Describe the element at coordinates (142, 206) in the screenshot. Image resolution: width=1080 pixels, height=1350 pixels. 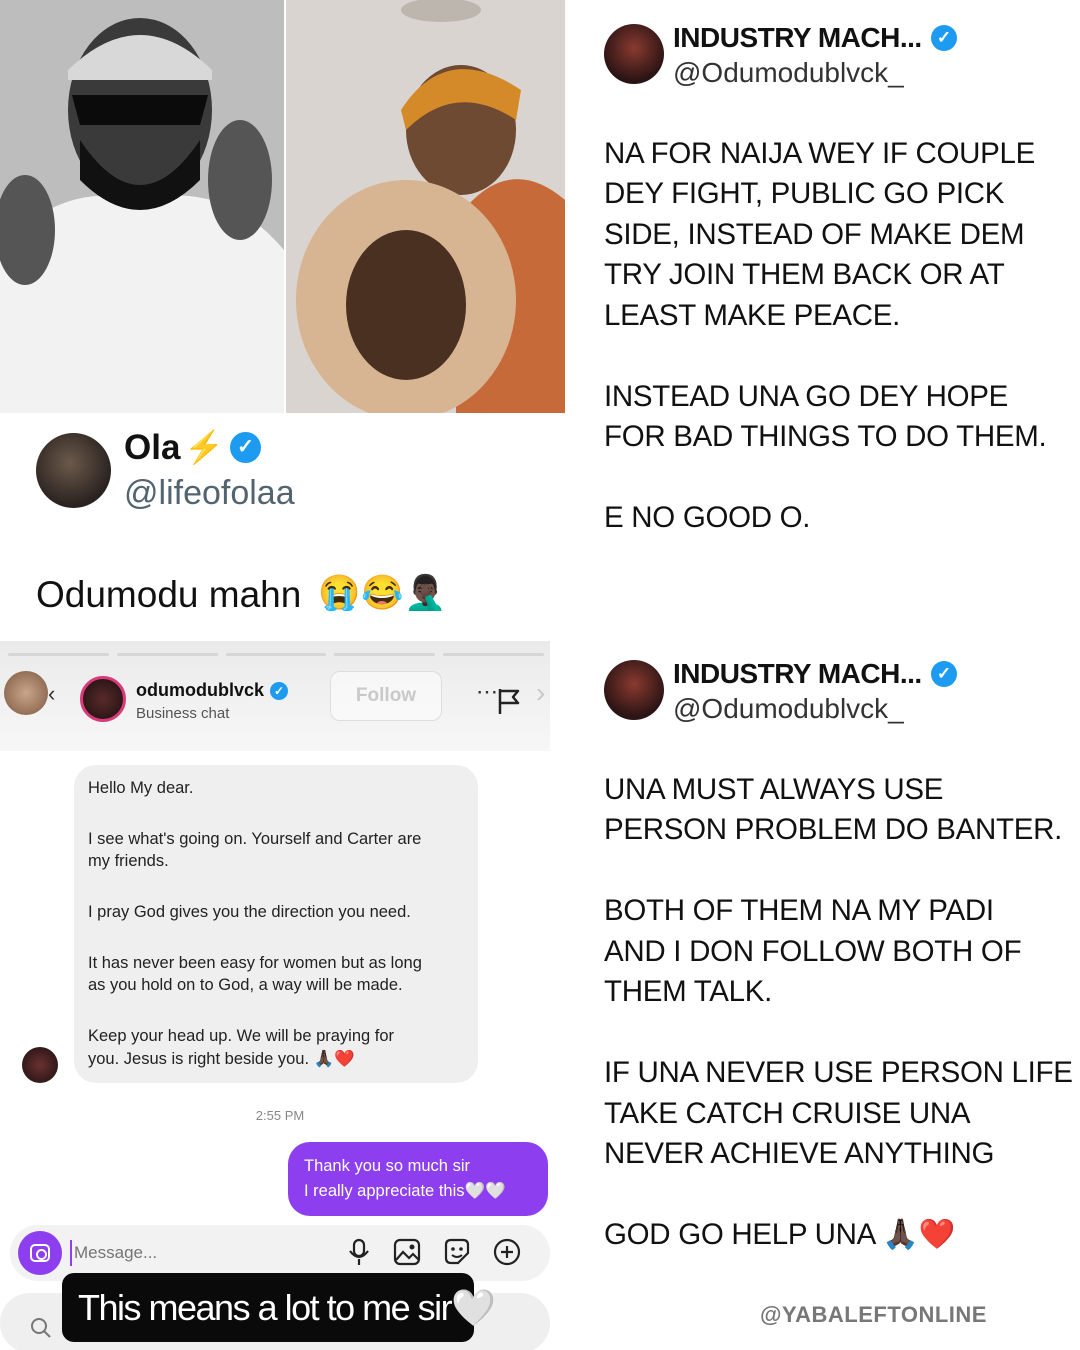
I see `photo-man-sunglasses` at that location.